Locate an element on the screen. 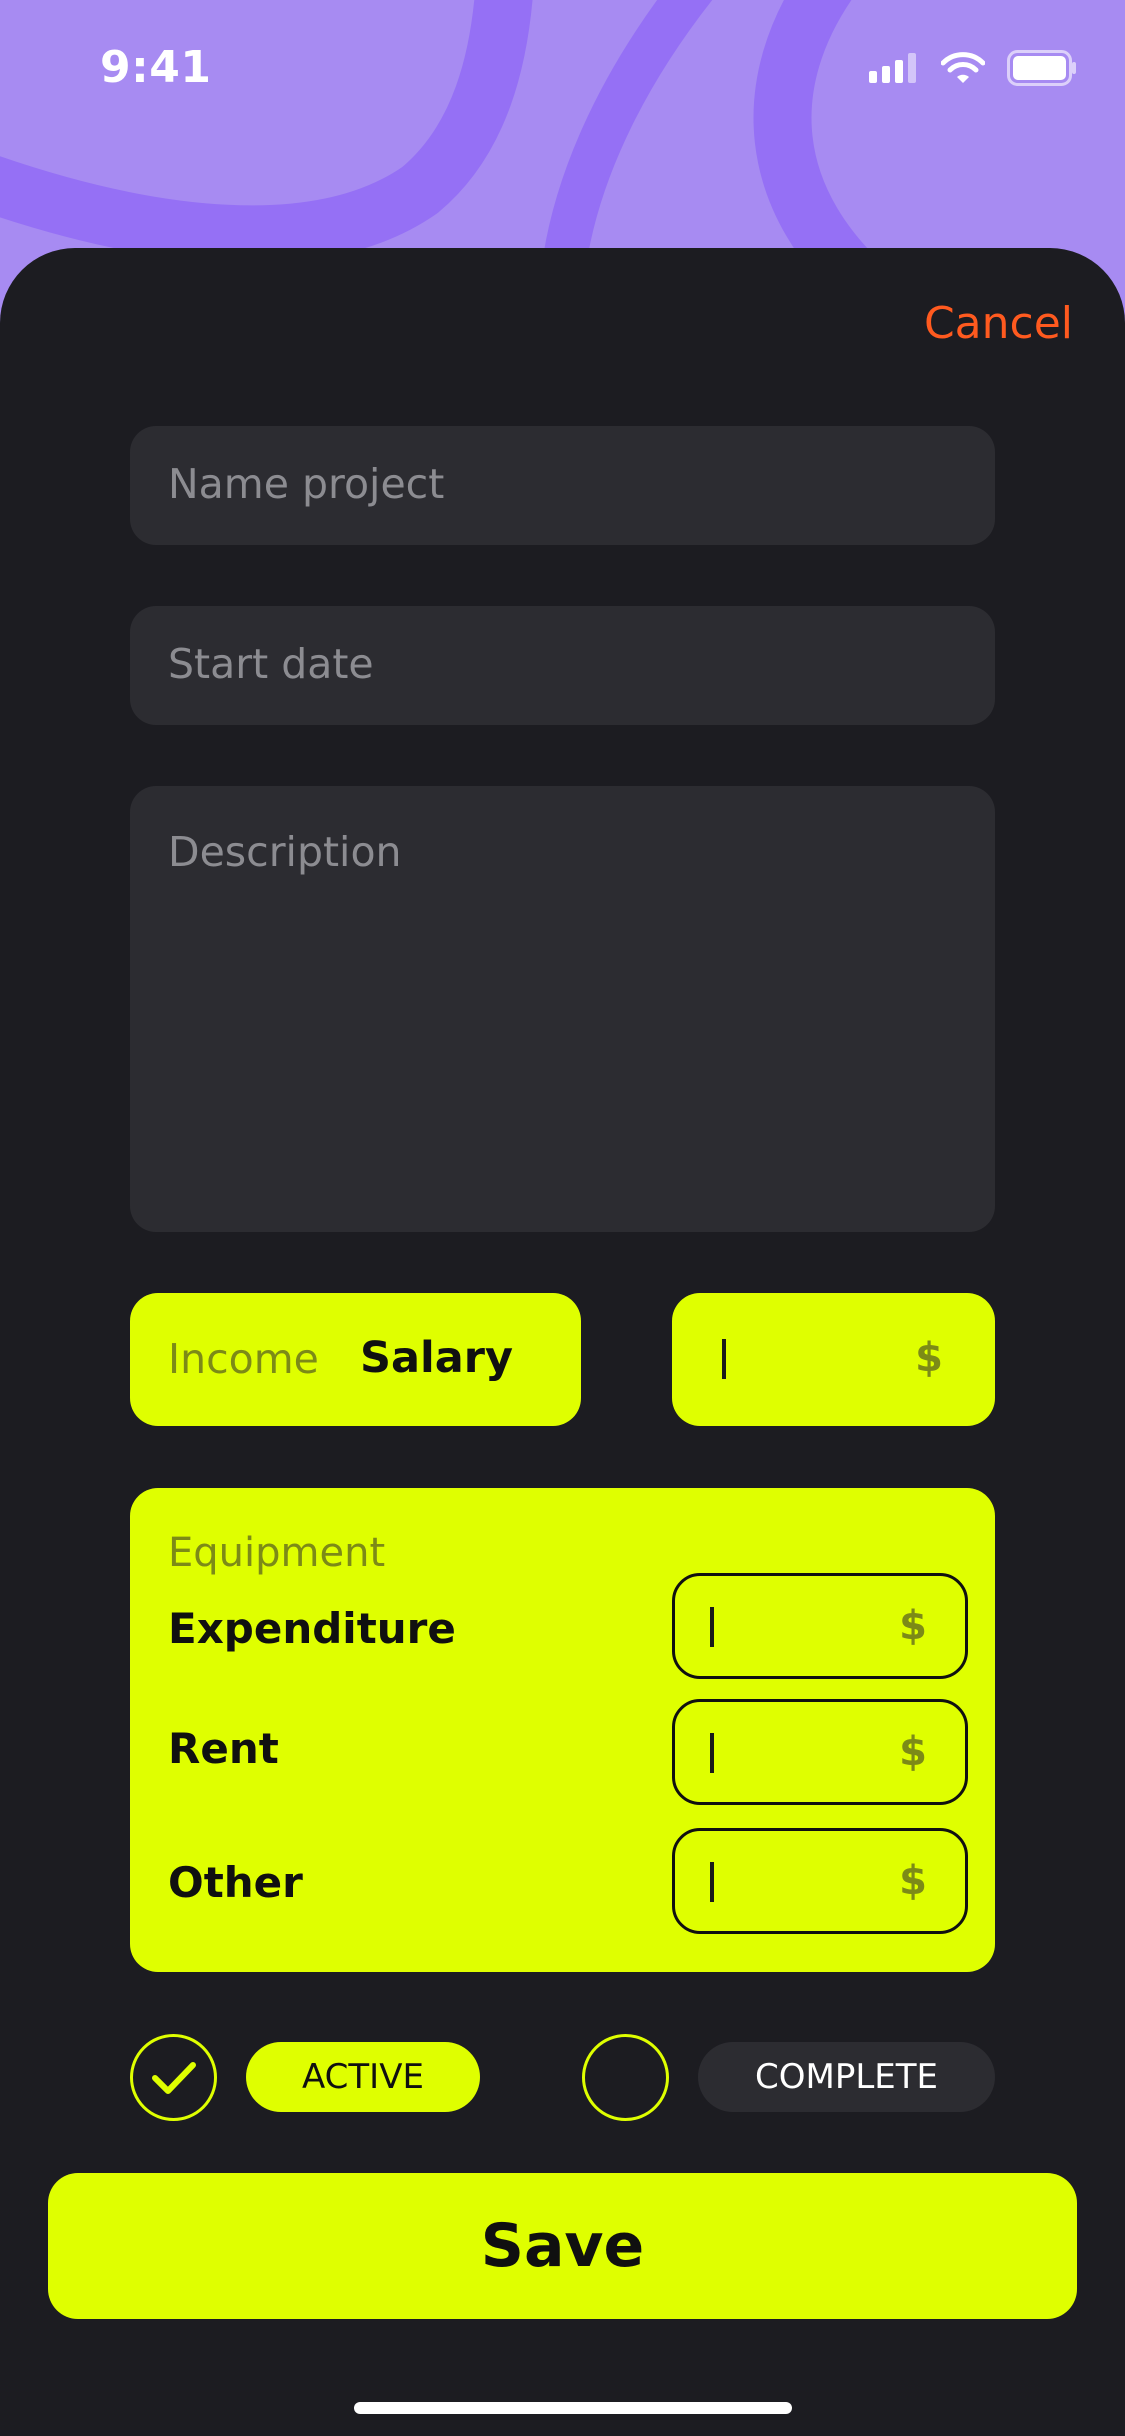  income-value: Salary is located at coordinates (436, 1358).